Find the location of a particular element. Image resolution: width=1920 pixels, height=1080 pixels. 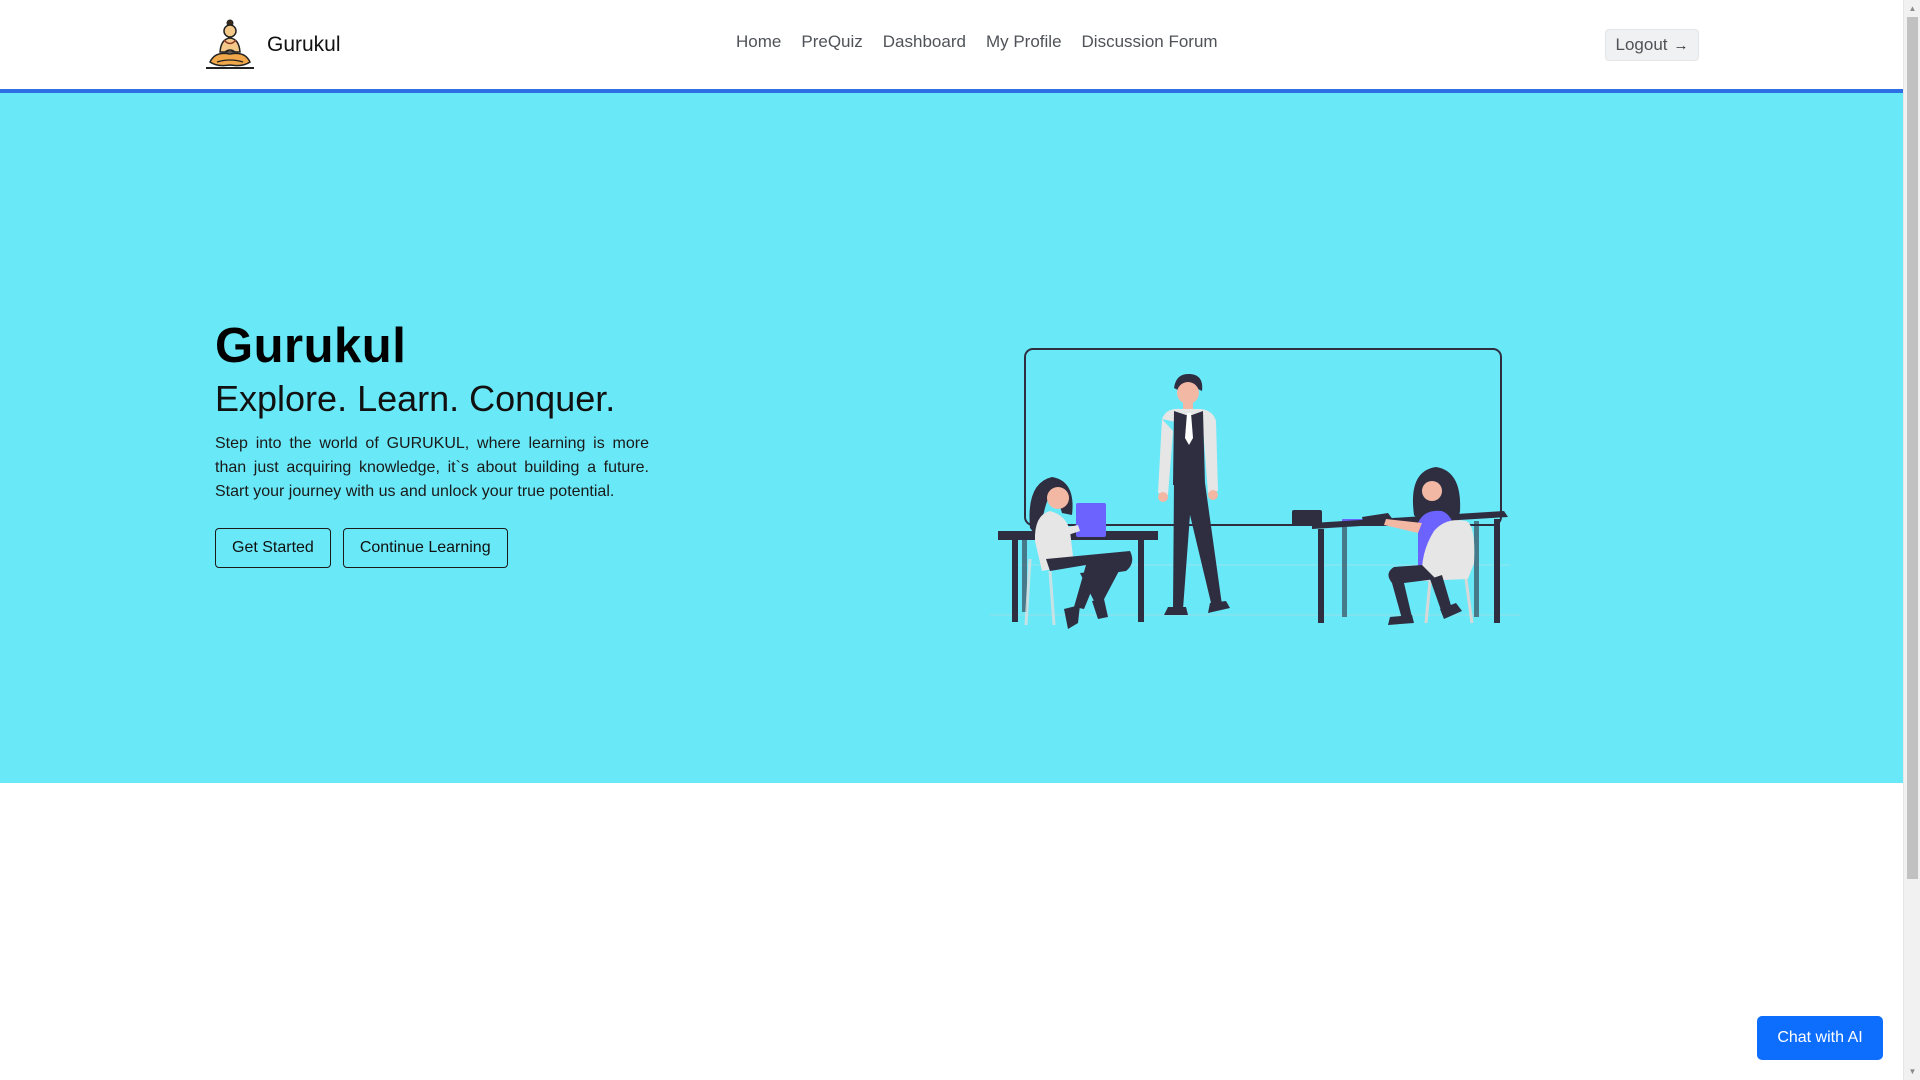

continue-learning-button: Continue Learning is located at coordinates (425, 548).